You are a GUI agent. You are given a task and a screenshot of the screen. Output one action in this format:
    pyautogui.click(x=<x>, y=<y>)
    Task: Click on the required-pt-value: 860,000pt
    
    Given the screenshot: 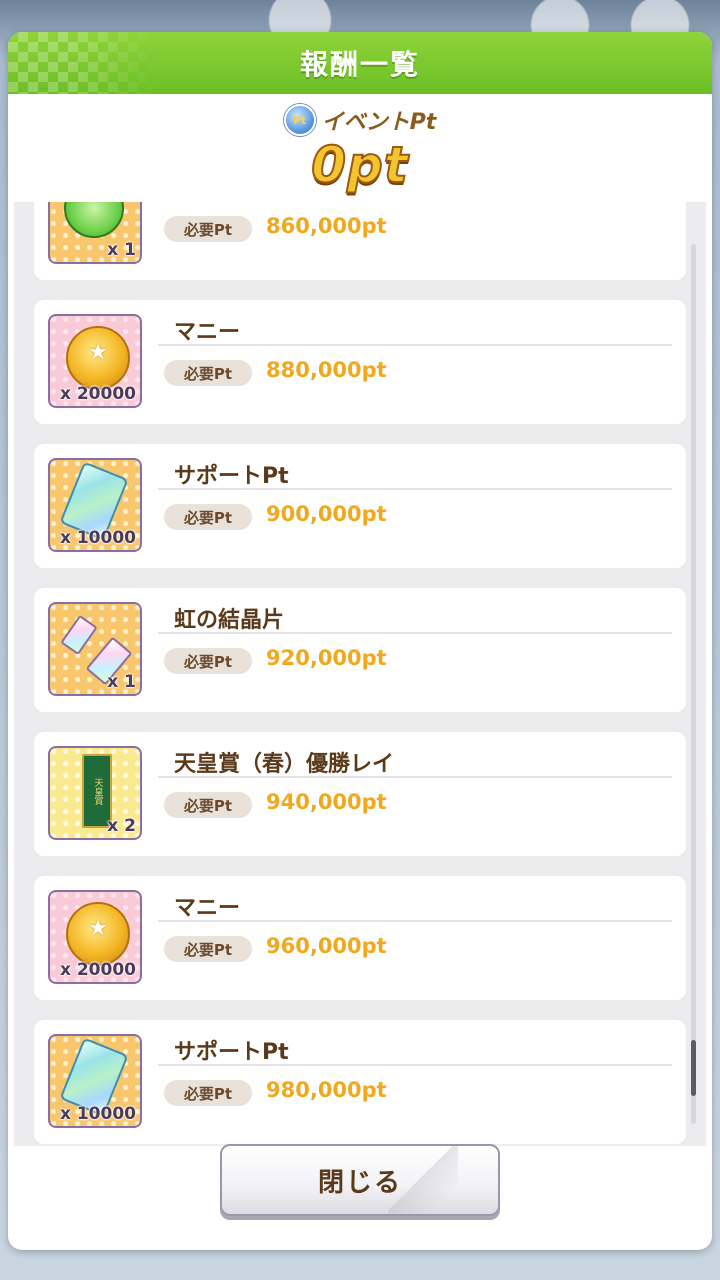 What is the action you would take?
    pyautogui.click(x=326, y=226)
    